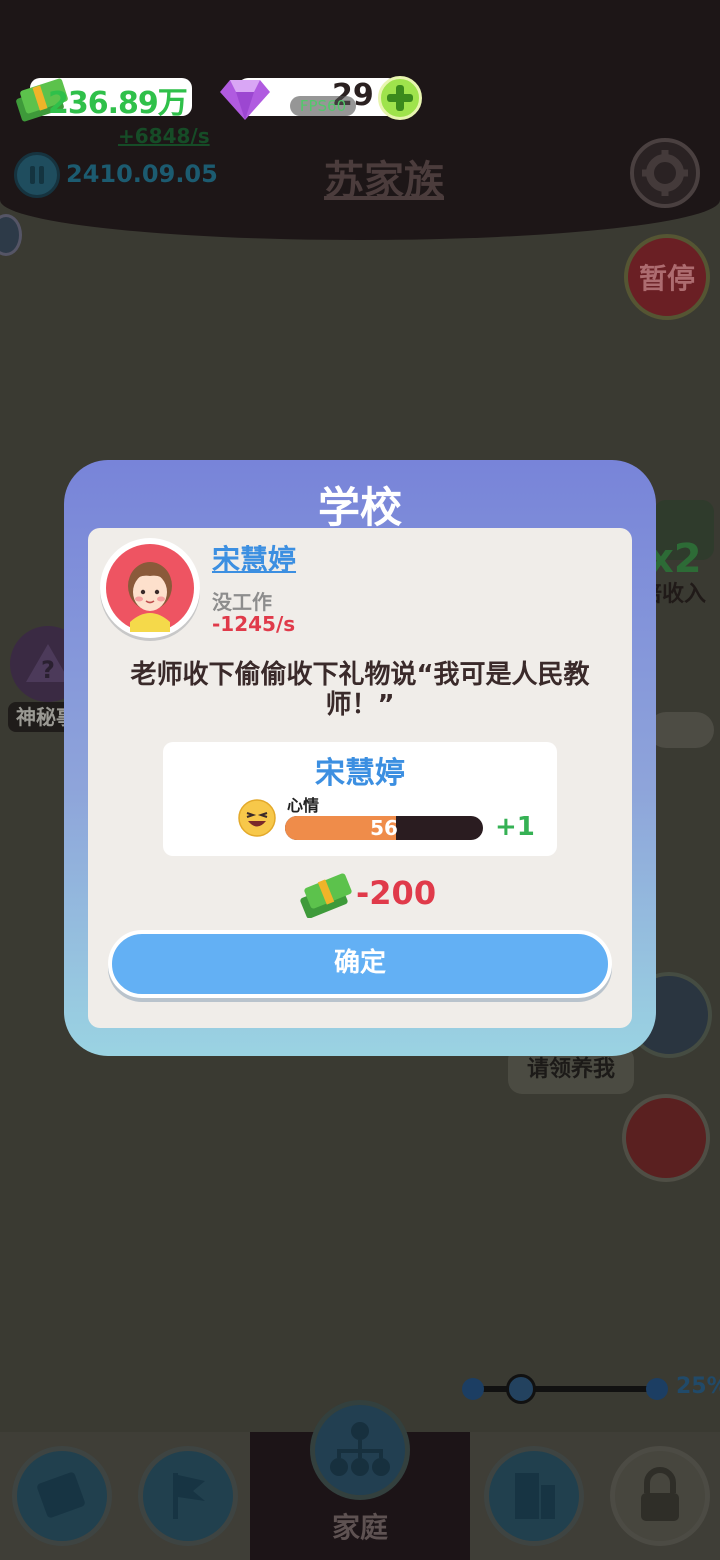 The image size is (720, 1560). I want to click on zoom-out-icon, so click(473, 1389).